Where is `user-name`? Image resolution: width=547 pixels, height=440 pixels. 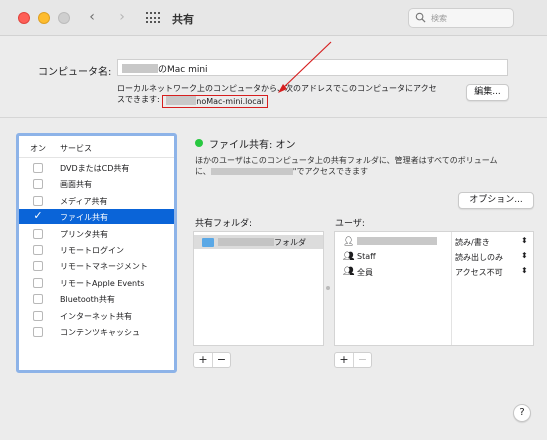 user-name is located at coordinates (397, 241).